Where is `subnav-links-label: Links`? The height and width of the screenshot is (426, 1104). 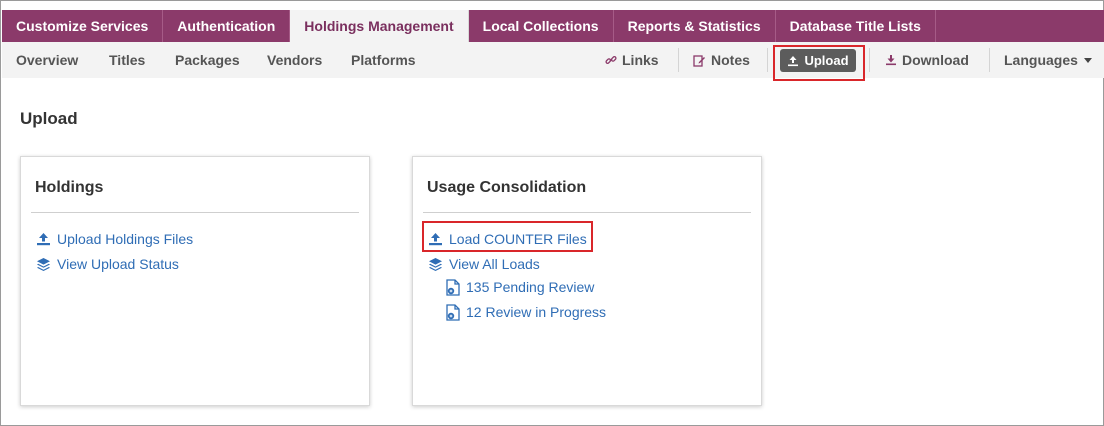
subnav-links-label: Links is located at coordinates (640, 60).